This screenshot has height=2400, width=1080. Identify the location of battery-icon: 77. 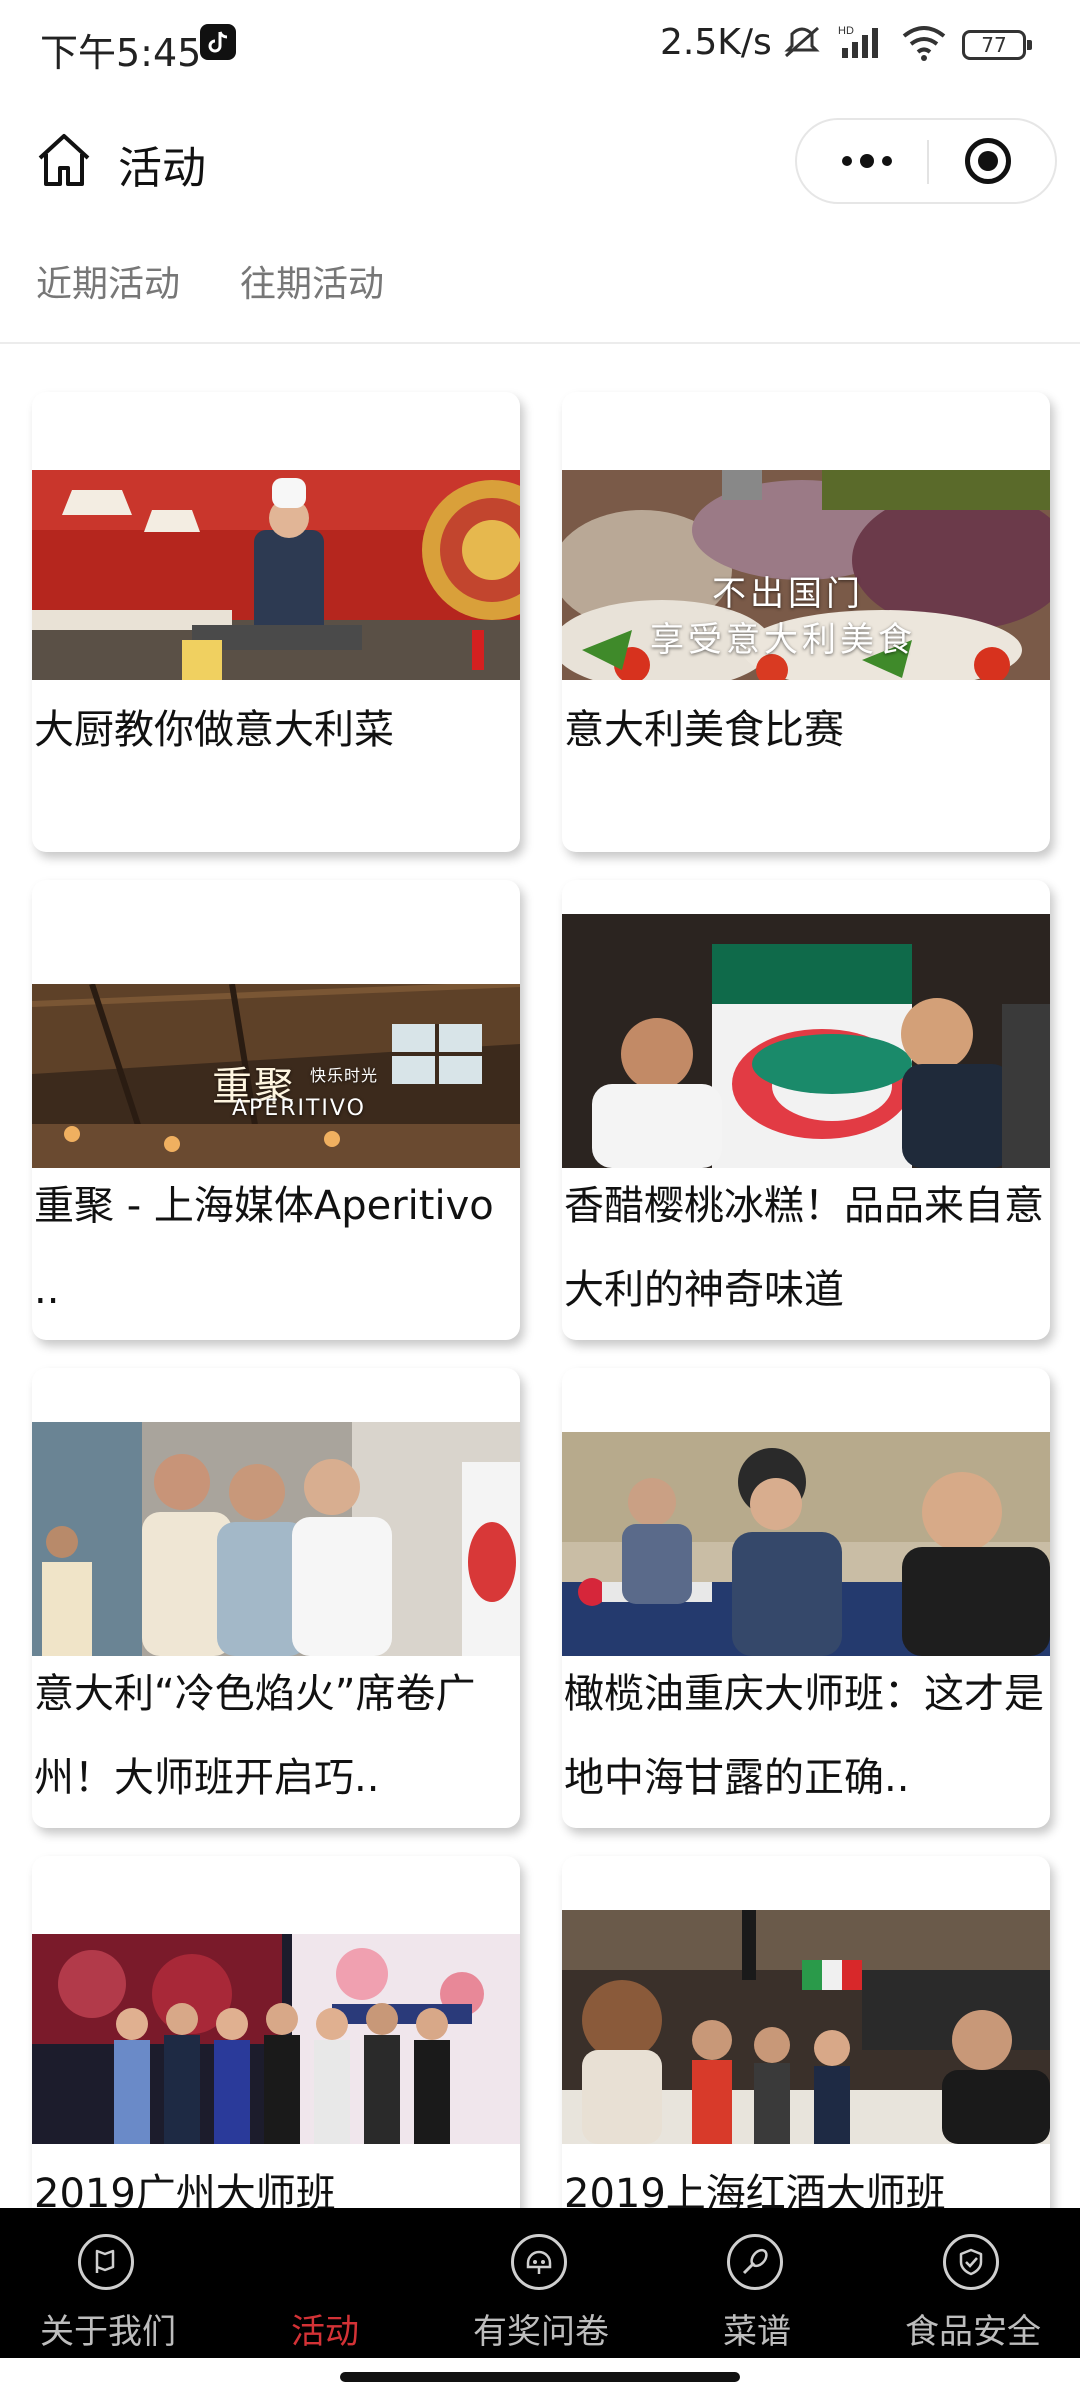
(997, 45).